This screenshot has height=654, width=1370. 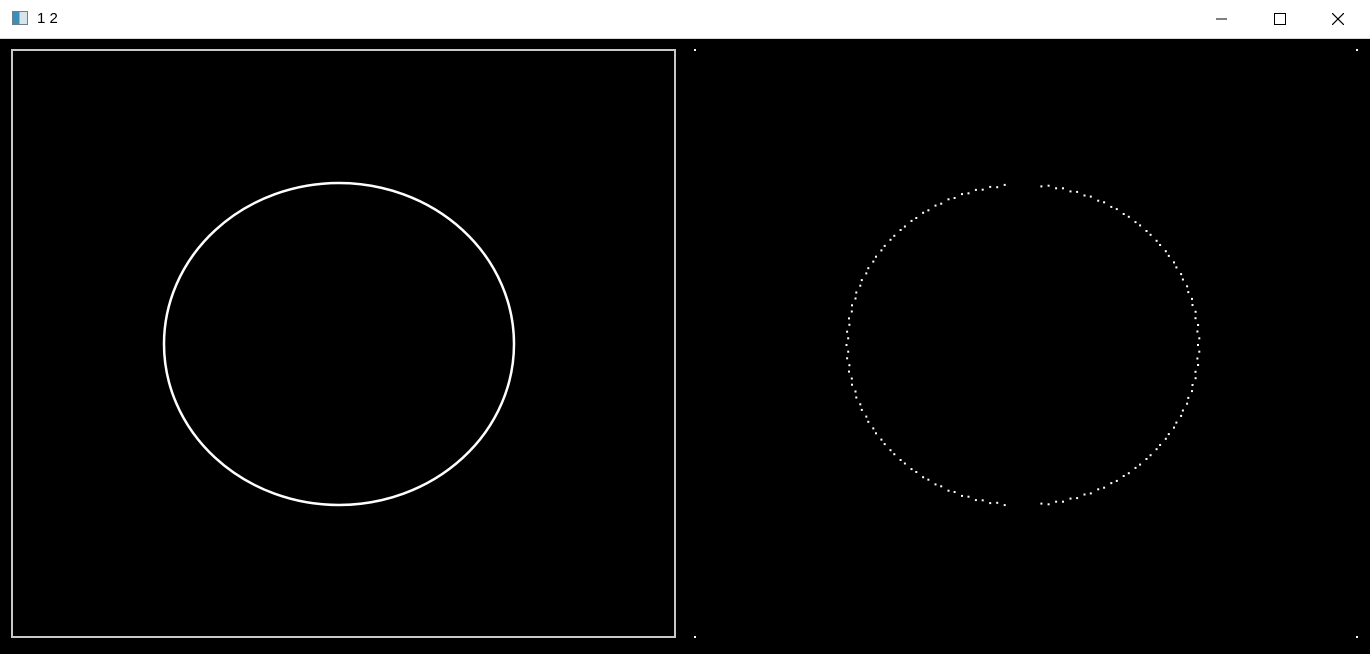 What do you see at coordinates (47, 18) in the screenshot?
I see `window-title: 1 2` at bounding box center [47, 18].